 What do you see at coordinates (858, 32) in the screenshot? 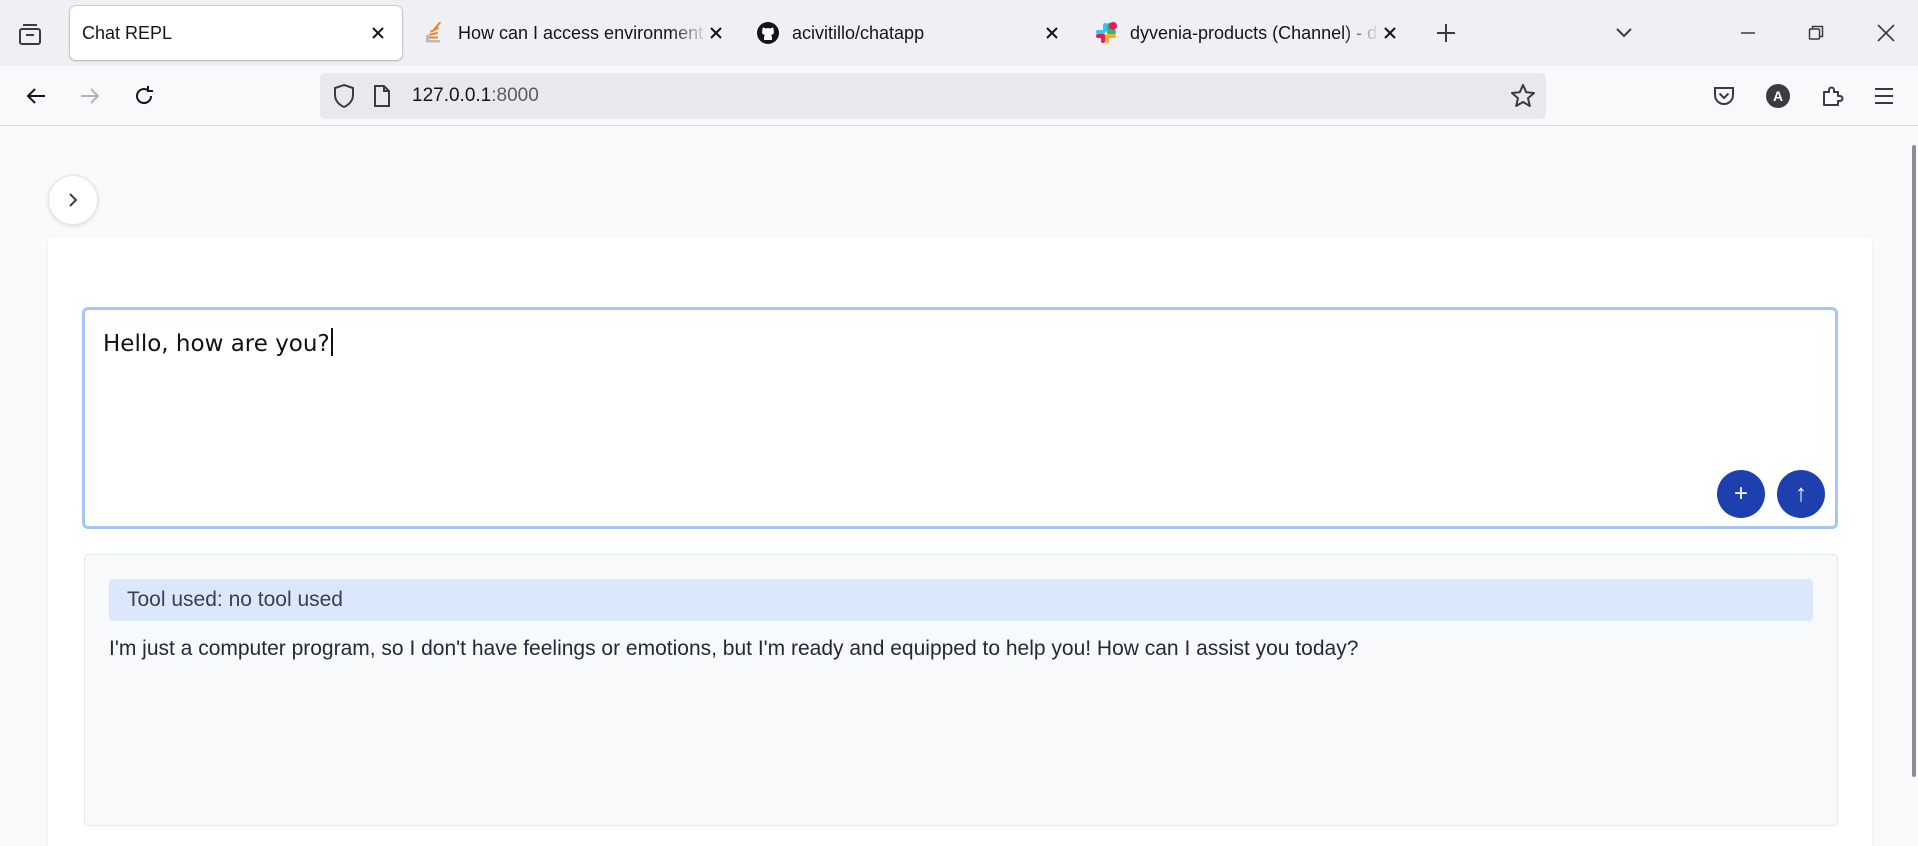
I see `tab-title: acivitillo/chatapp` at bounding box center [858, 32].